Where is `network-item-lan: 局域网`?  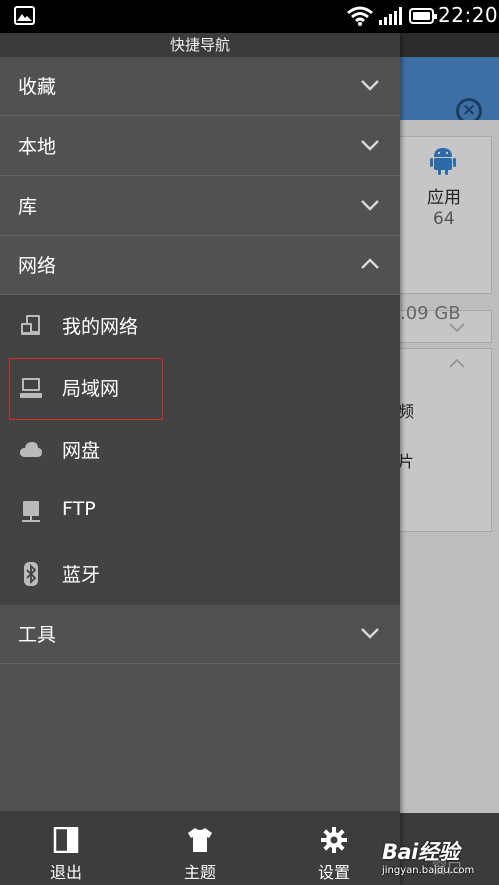 network-item-lan: 局域网 is located at coordinates (200, 388).